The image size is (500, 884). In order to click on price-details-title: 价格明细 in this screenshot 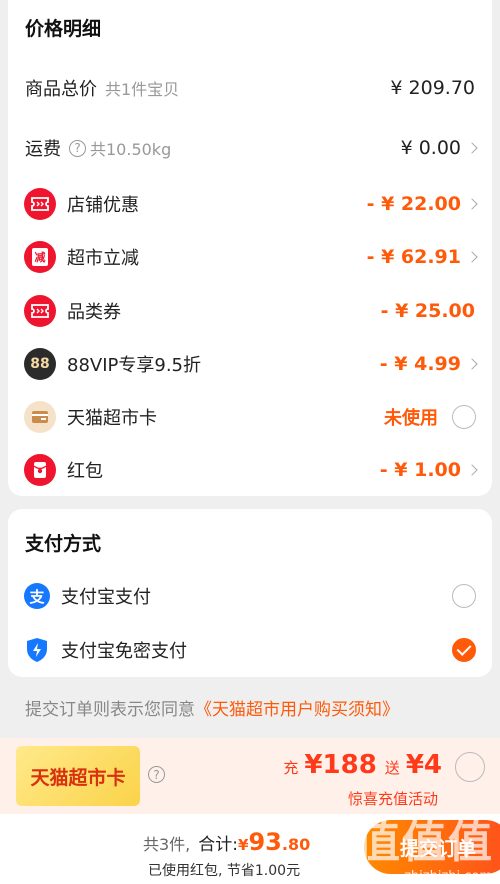, I will do `click(63, 29)`.